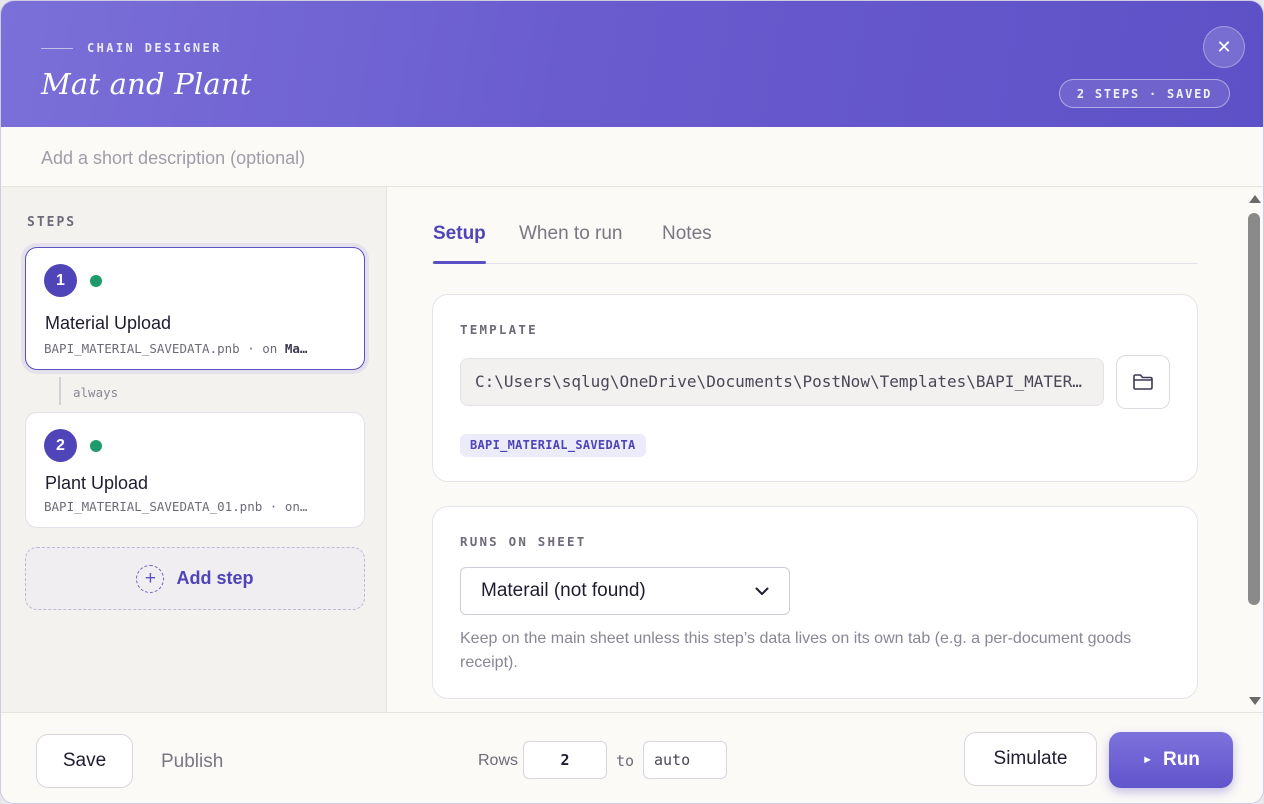  I want to click on folder-icon, so click(1143, 382).